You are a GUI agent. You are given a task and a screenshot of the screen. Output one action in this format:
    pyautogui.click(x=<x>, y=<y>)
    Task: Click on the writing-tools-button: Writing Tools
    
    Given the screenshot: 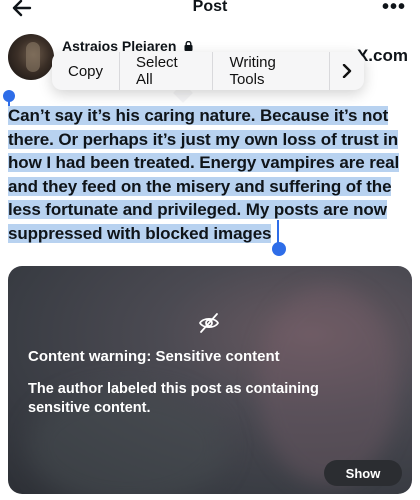 What is the action you would take?
    pyautogui.click(x=271, y=71)
    